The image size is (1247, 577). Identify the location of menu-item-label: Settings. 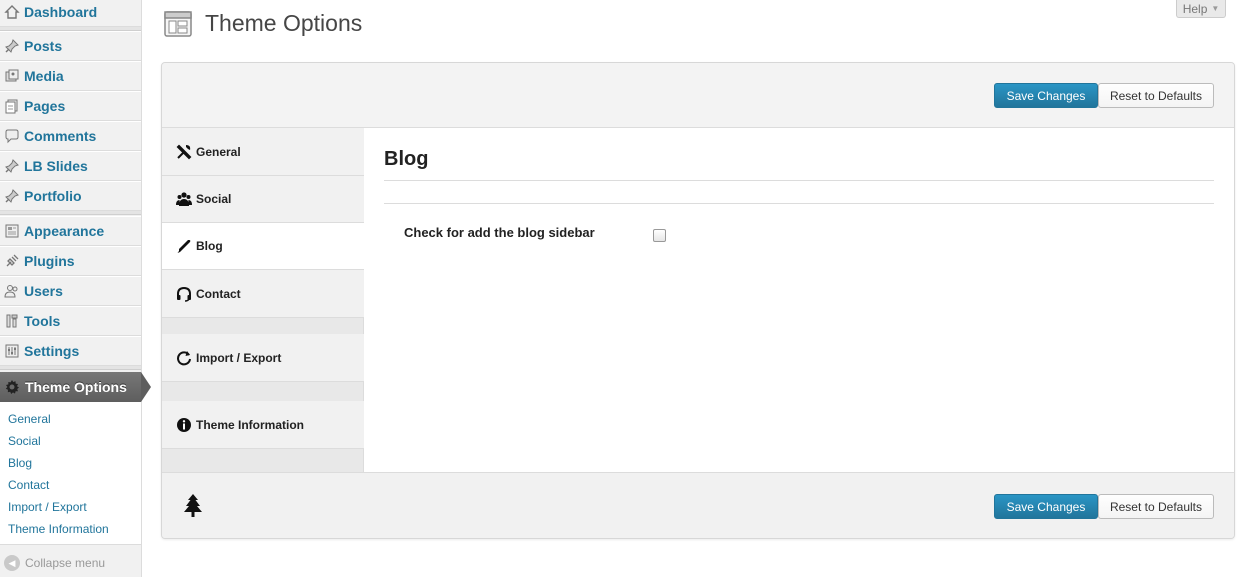
(52, 351).